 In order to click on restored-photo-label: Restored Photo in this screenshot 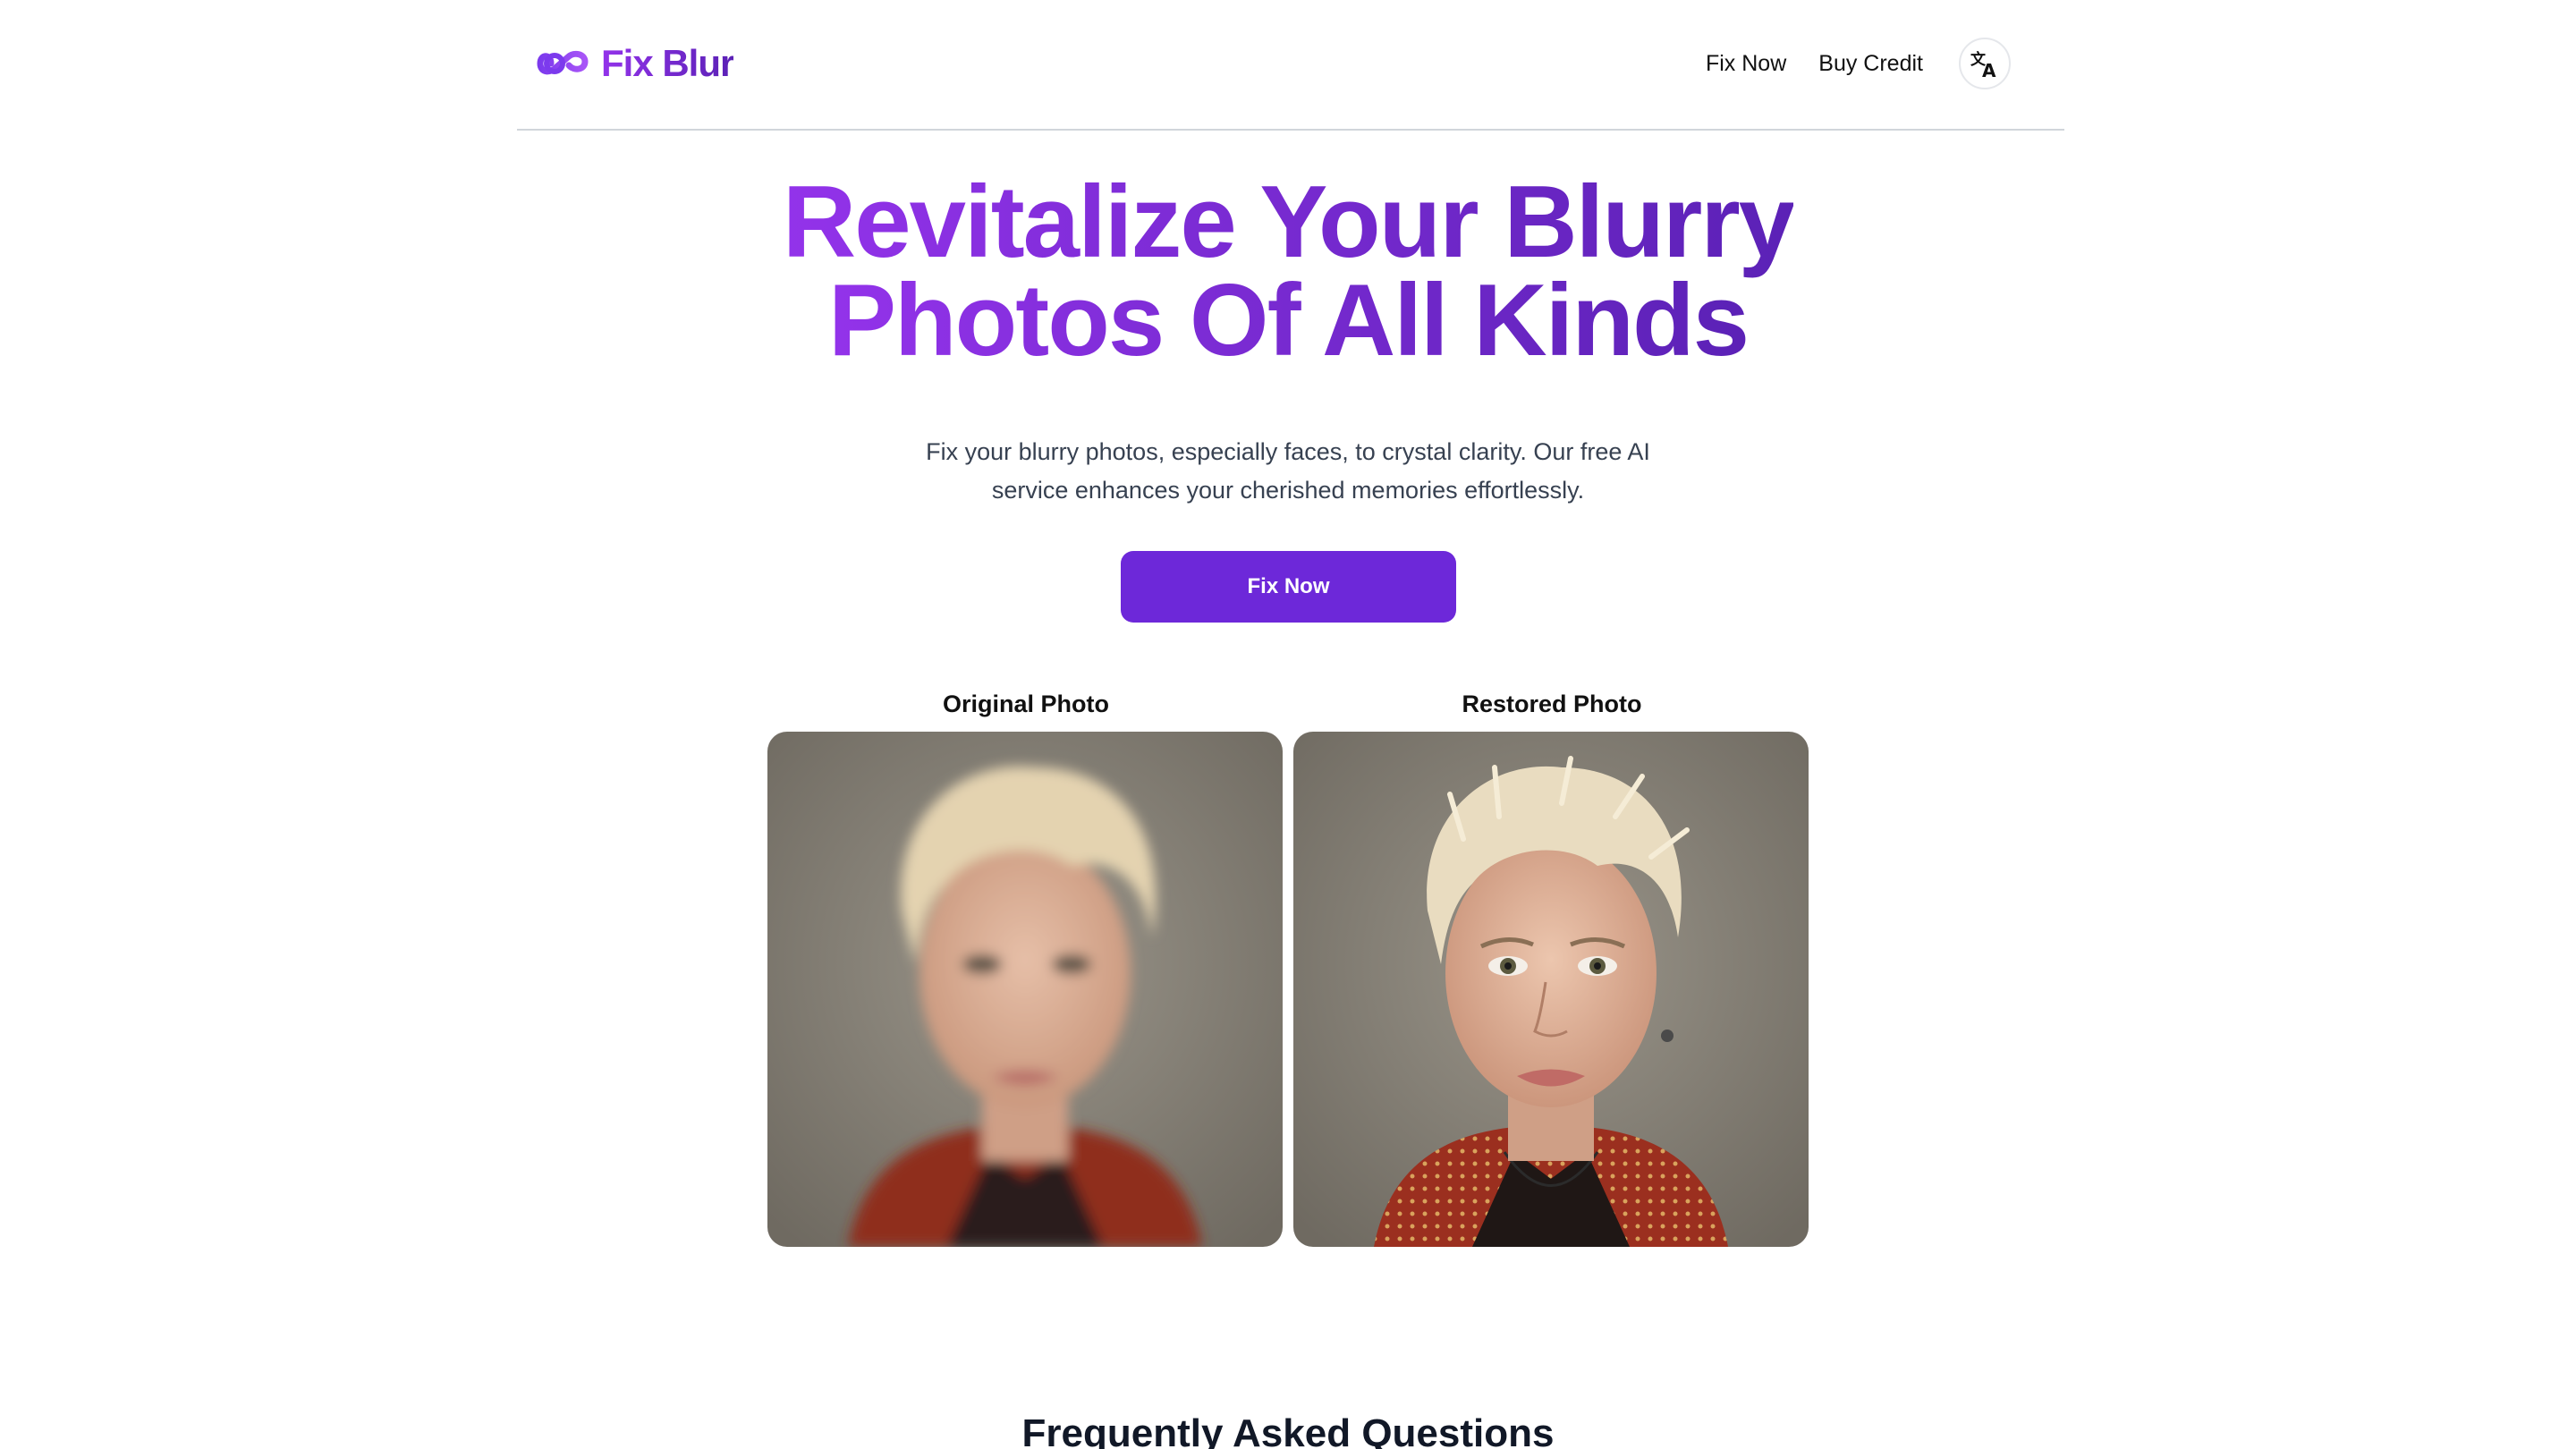, I will do `click(1552, 704)`.